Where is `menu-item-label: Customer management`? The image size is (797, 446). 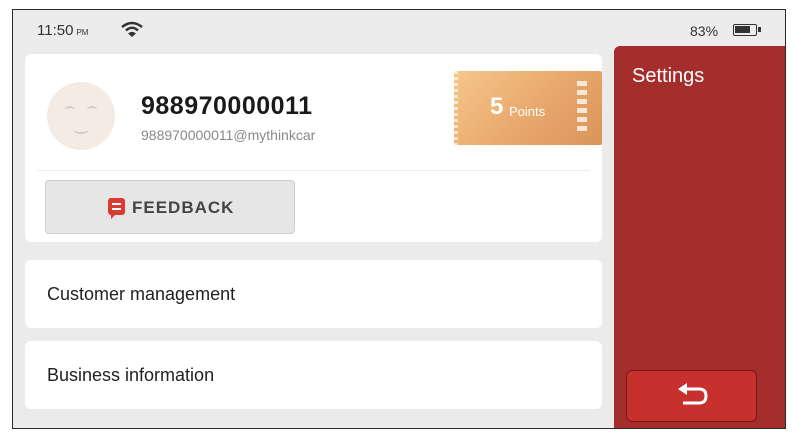 menu-item-label: Customer management is located at coordinates (141, 294).